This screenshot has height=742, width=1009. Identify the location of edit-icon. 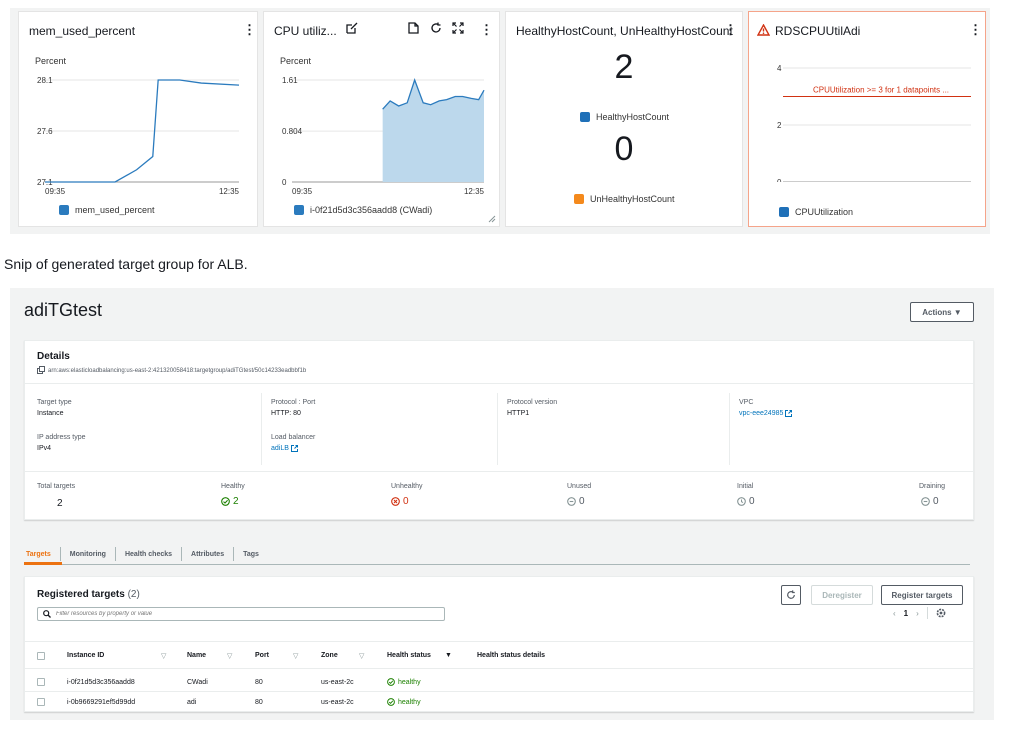
(352, 29).